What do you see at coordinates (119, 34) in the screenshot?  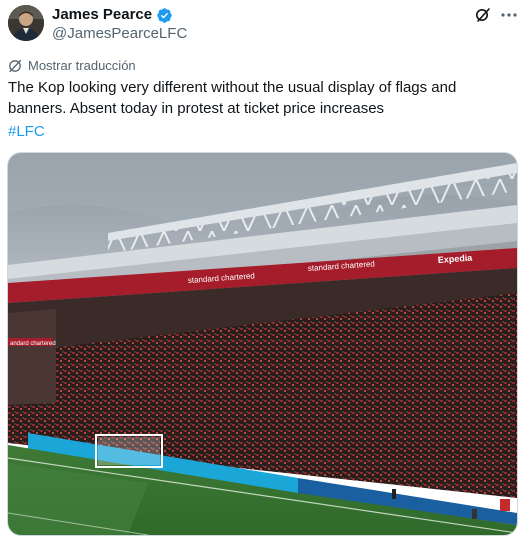 I see `author-handle: @JamesPearceLFC` at bounding box center [119, 34].